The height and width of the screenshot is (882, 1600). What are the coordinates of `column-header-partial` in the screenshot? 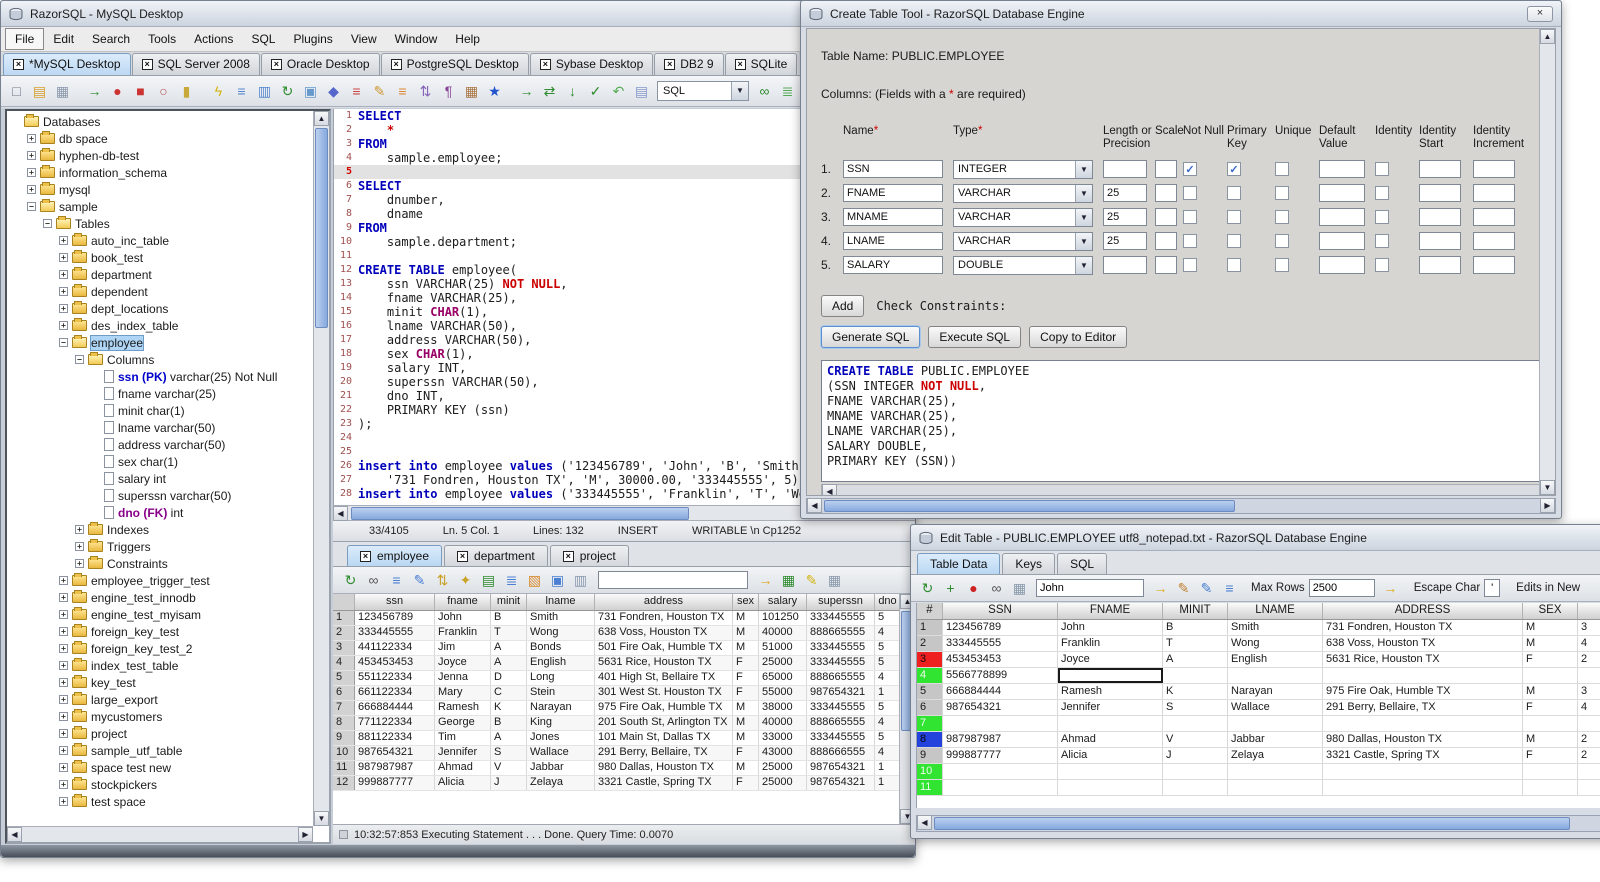 It's located at (1589, 611).